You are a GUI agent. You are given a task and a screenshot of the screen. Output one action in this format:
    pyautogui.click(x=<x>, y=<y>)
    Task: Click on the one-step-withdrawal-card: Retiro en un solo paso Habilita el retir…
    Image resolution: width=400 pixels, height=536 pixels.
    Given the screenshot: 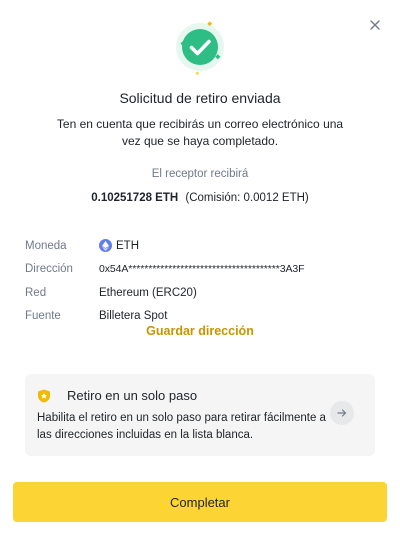 What is the action you would take?
    pyautogui.click(x=200, y=415)
    